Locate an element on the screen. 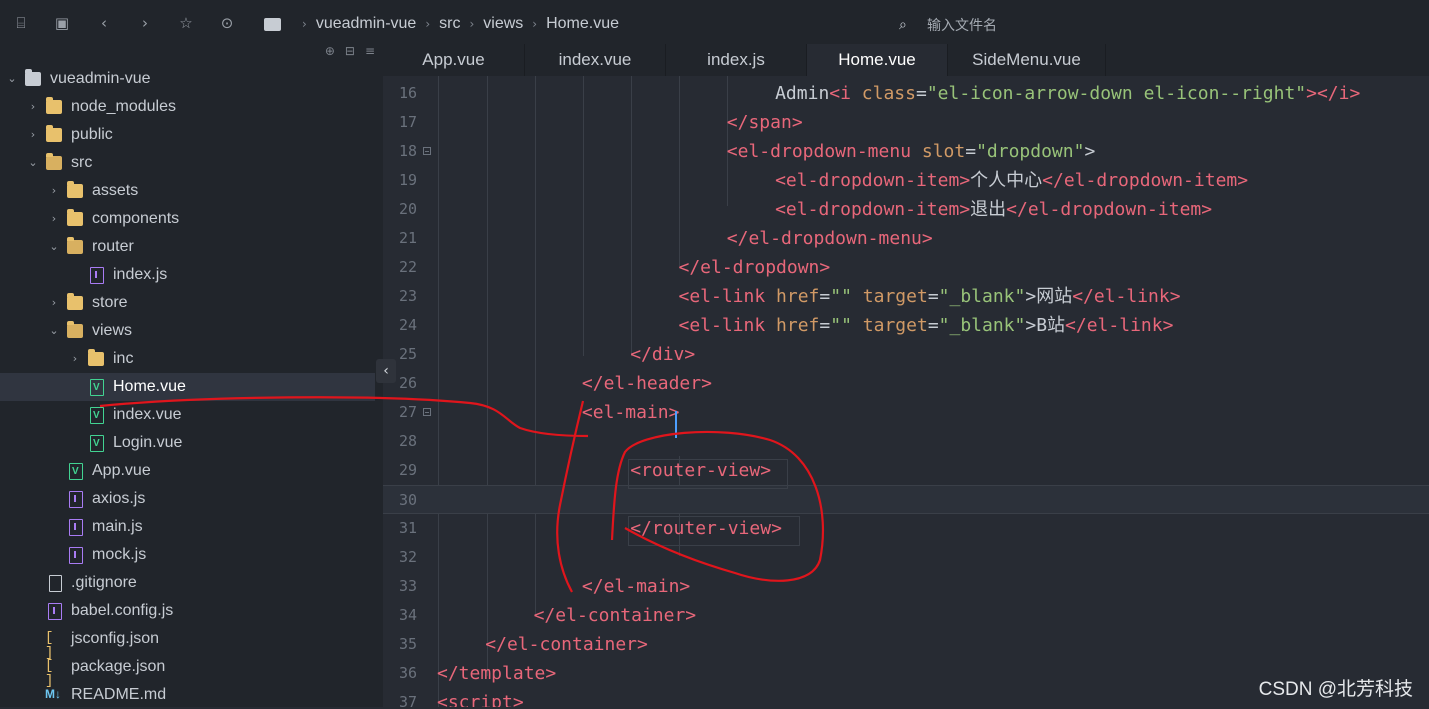  code-line: 21 </el-dropdown-menu> is located at coordinates (906, 238).